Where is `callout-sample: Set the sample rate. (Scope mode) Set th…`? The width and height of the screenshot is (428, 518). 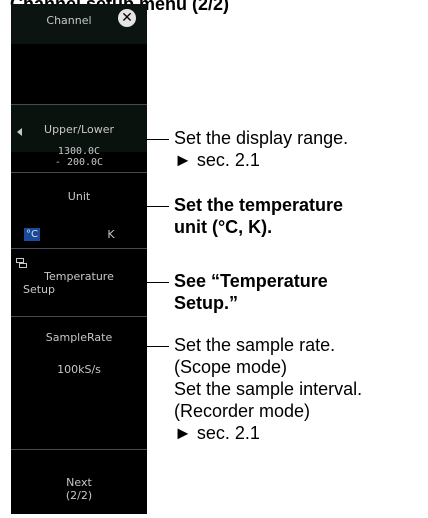
callout-sample: Set the sample rate. (Scope mode) Set th… is located at coordinates (268, 389).